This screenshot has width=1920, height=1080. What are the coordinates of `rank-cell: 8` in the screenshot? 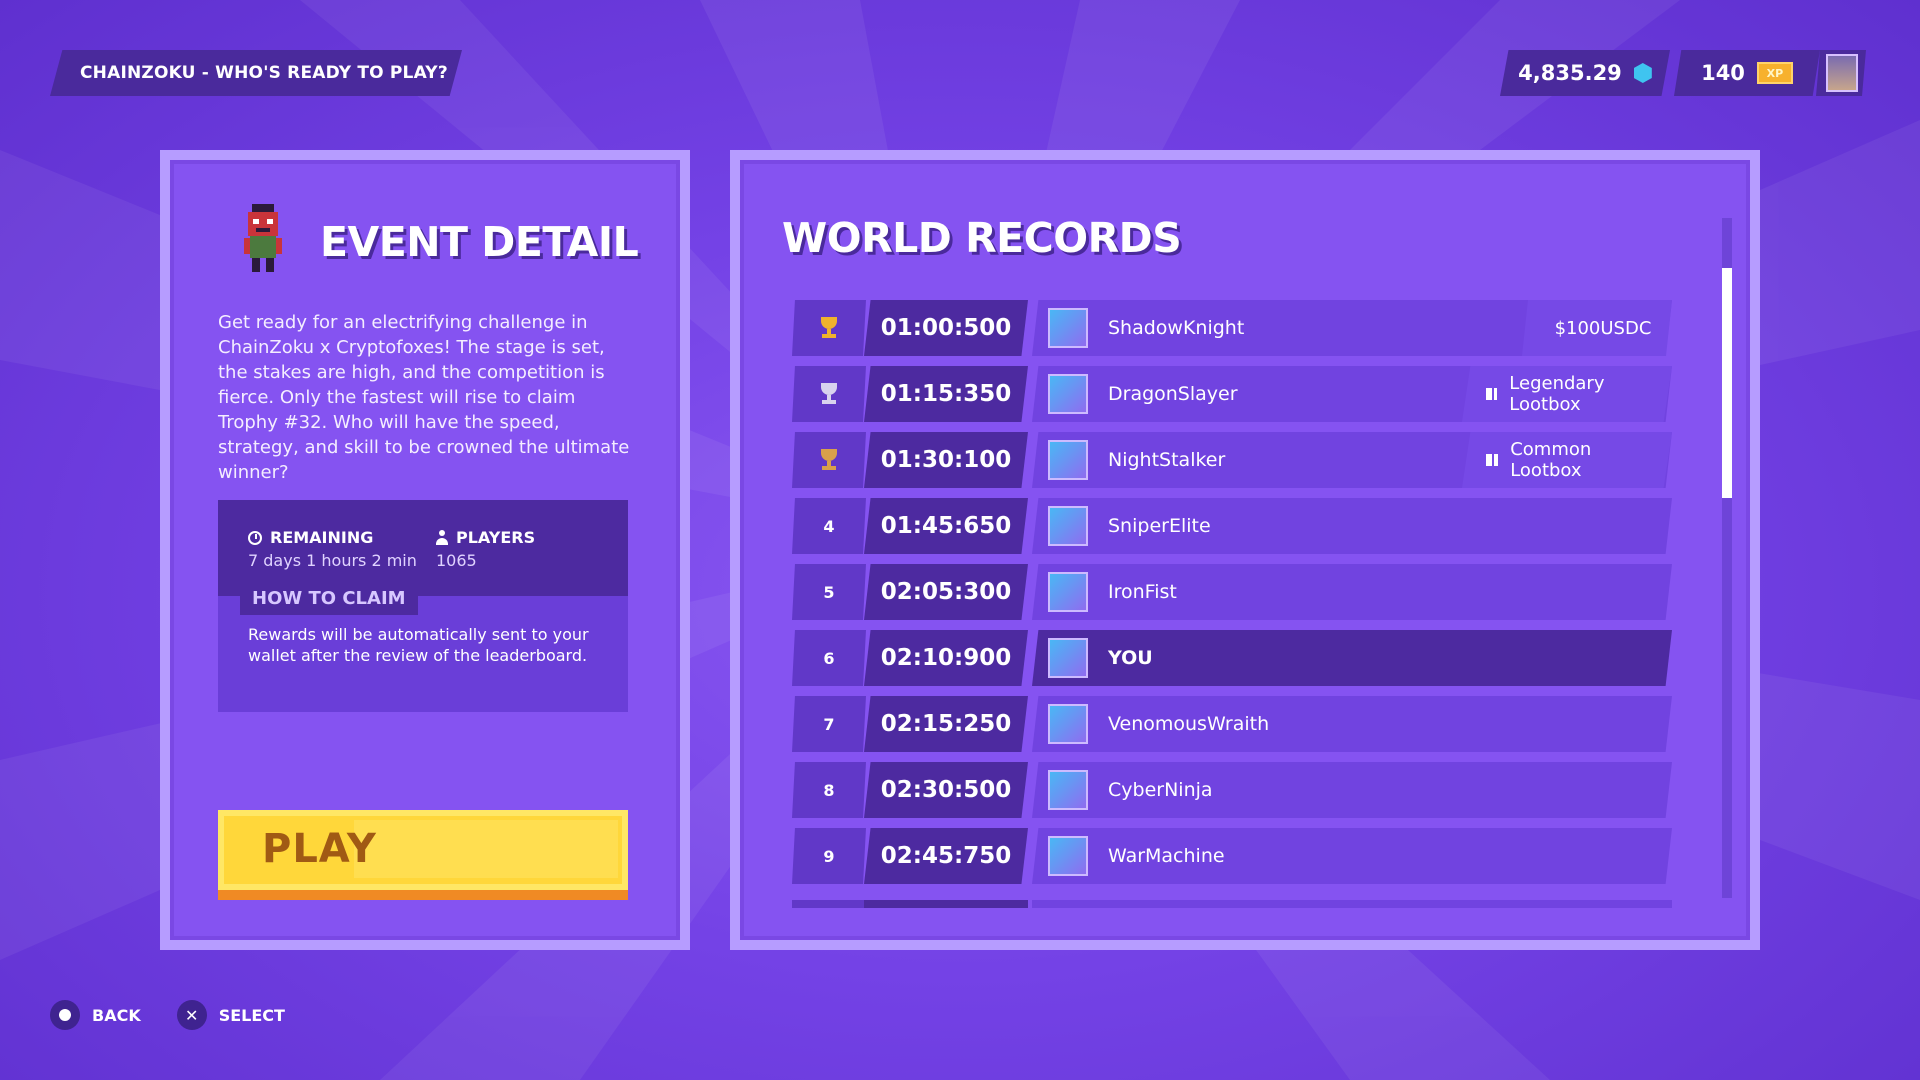 It's located at (829, 790).